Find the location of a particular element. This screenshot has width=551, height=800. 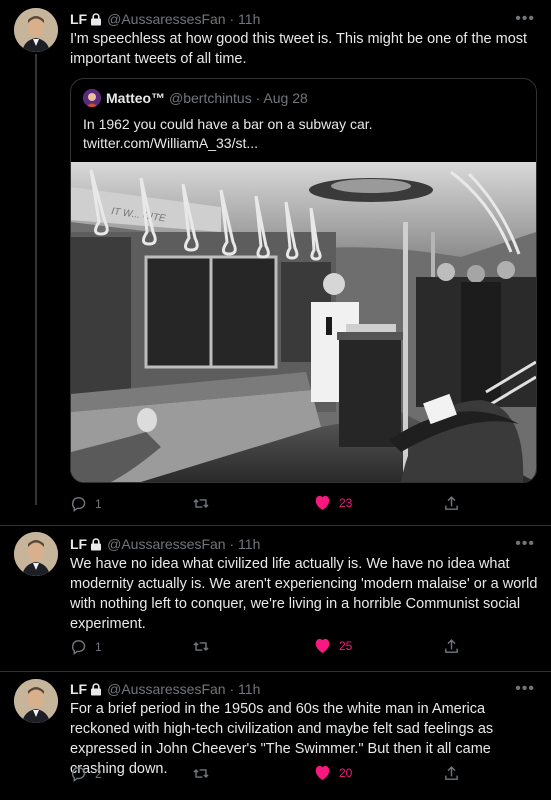

like-button: 23 is located at coordinates (333, 503).